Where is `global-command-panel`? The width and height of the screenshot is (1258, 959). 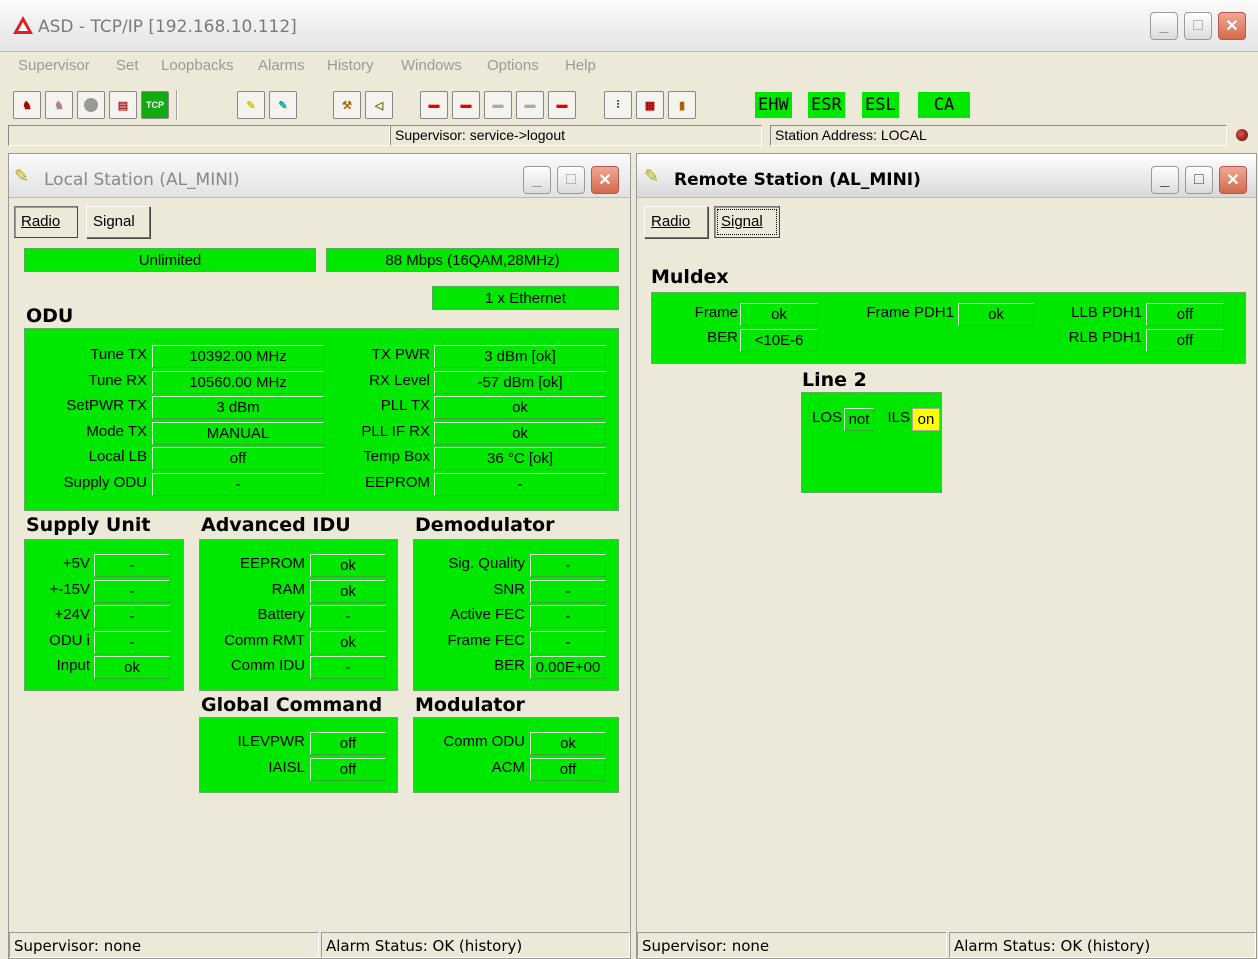
global-command-panel is located at coordinates (298, 755).